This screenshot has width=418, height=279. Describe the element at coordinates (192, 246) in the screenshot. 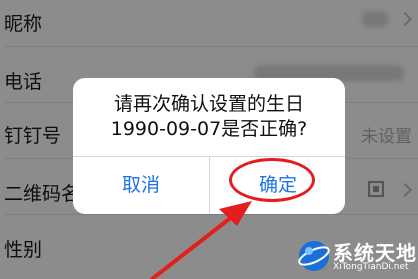

I see `annotation-arrow-shaft` at that location.